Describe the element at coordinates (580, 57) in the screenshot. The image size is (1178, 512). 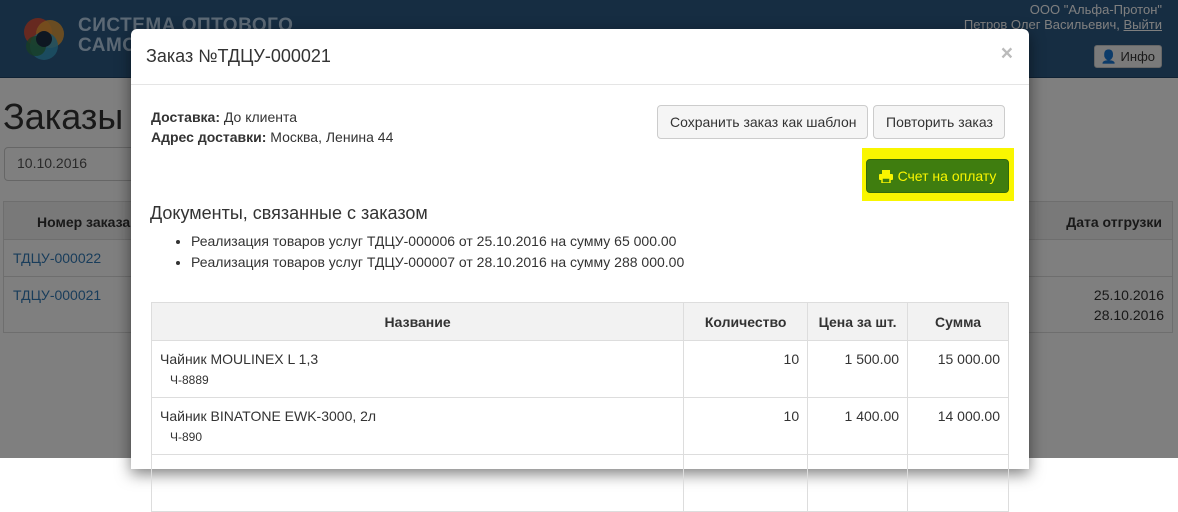
I see `modal-header: Заказ №ТДЦУ-000021 ×` at that location.